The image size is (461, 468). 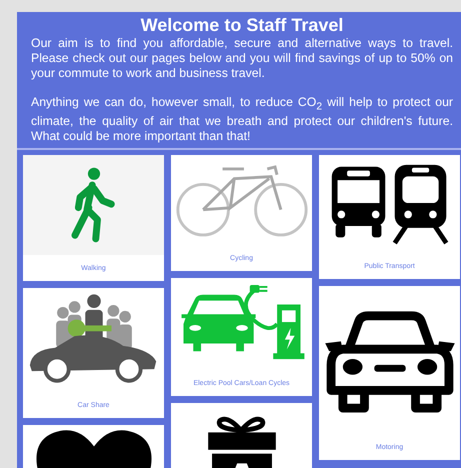 What do you see at coordinates (242, 119) in the screenshot?
I see `intro-paragraph: Anything we can do, however small, to reduce CO$_{2}$ will help to protect our climate, the quality of air that we breath and protect our children's future. What could be more important than that!` at bounding box center [242, 119].